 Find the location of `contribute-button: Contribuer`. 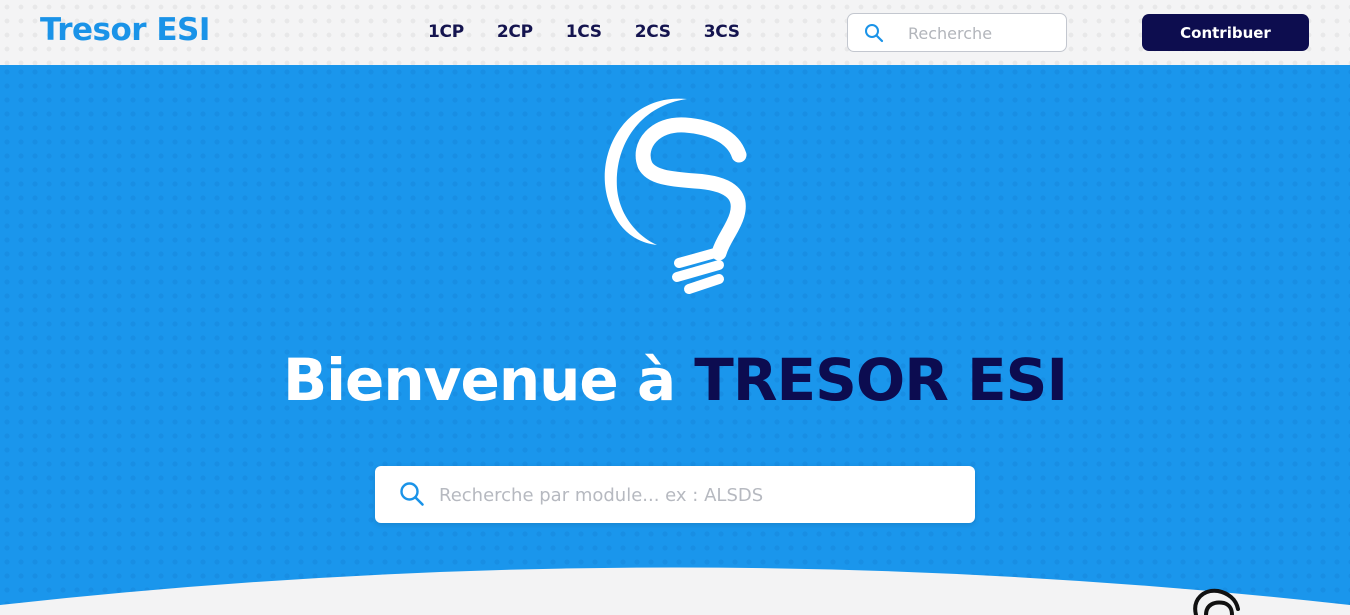

contribute-button: Contribuer is located at coordinates (1225, 32).